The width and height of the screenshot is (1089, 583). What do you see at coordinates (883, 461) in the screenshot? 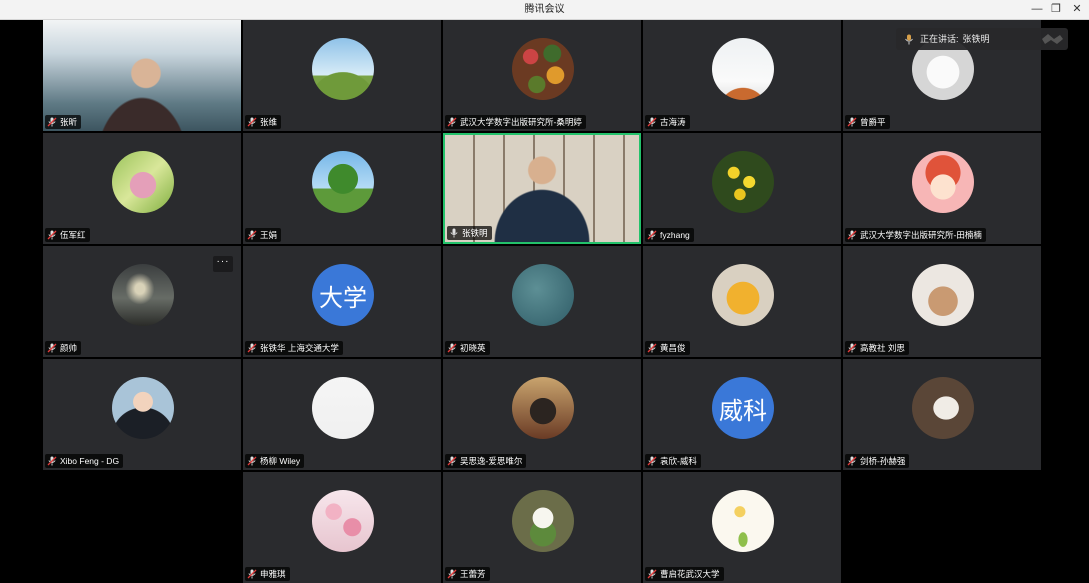
I see `participant-name: 剑桥-孙赫强` at bounding box center [883, 461].